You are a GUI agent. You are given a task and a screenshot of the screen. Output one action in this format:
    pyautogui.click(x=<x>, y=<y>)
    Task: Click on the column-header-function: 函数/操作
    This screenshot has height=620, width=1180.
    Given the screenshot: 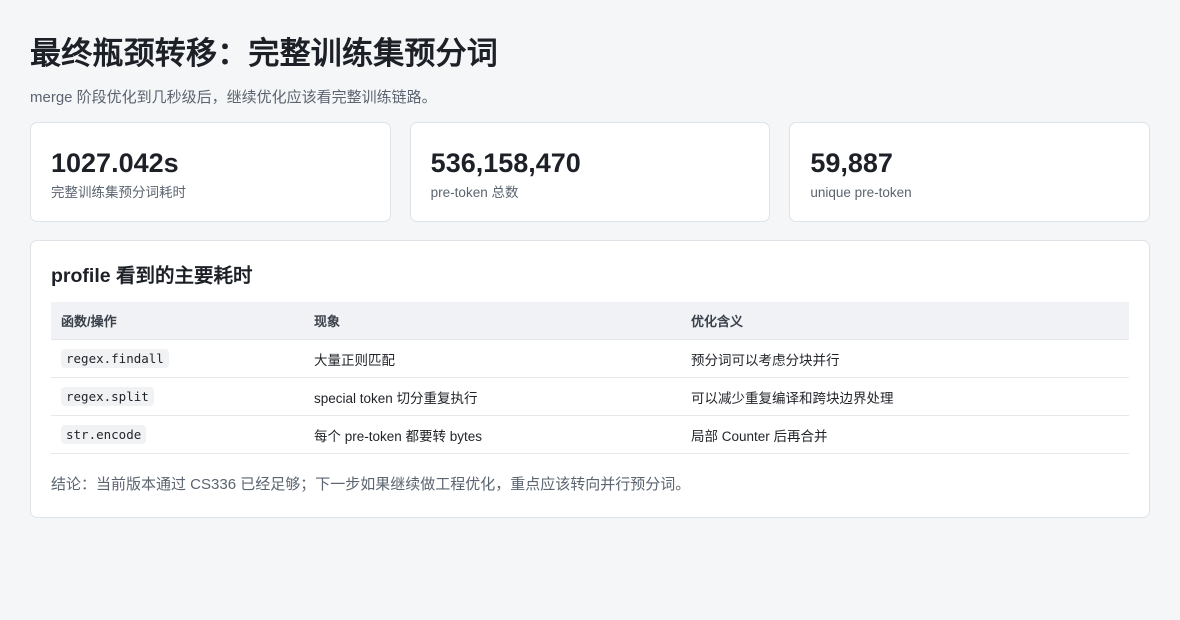 What is the action you would take?
    pyautogui.click(x=177, y=321)
    